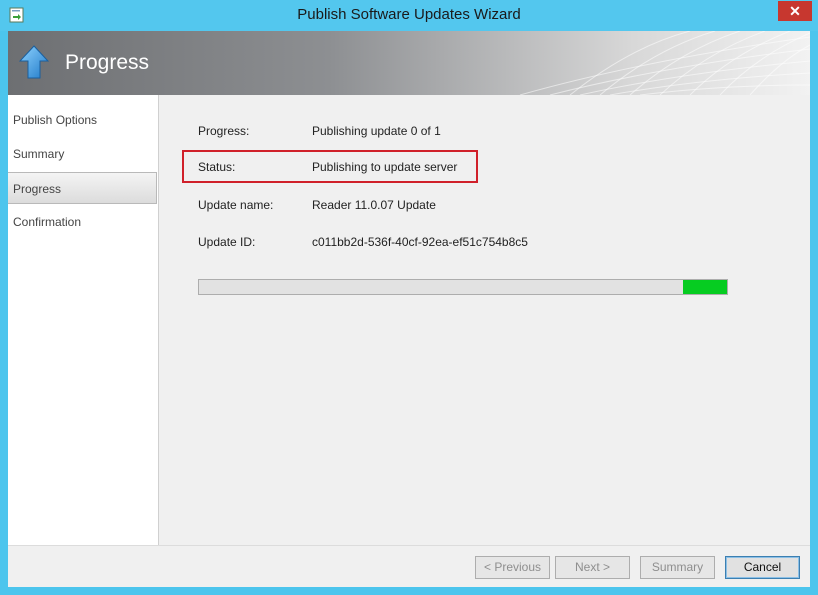 The height and width of the screenshot is (595, 818). What do you see at coordinates (385, 167) in the screenshot?
I see `status-value: Publishing to update server` at bounding box center [385, 167].